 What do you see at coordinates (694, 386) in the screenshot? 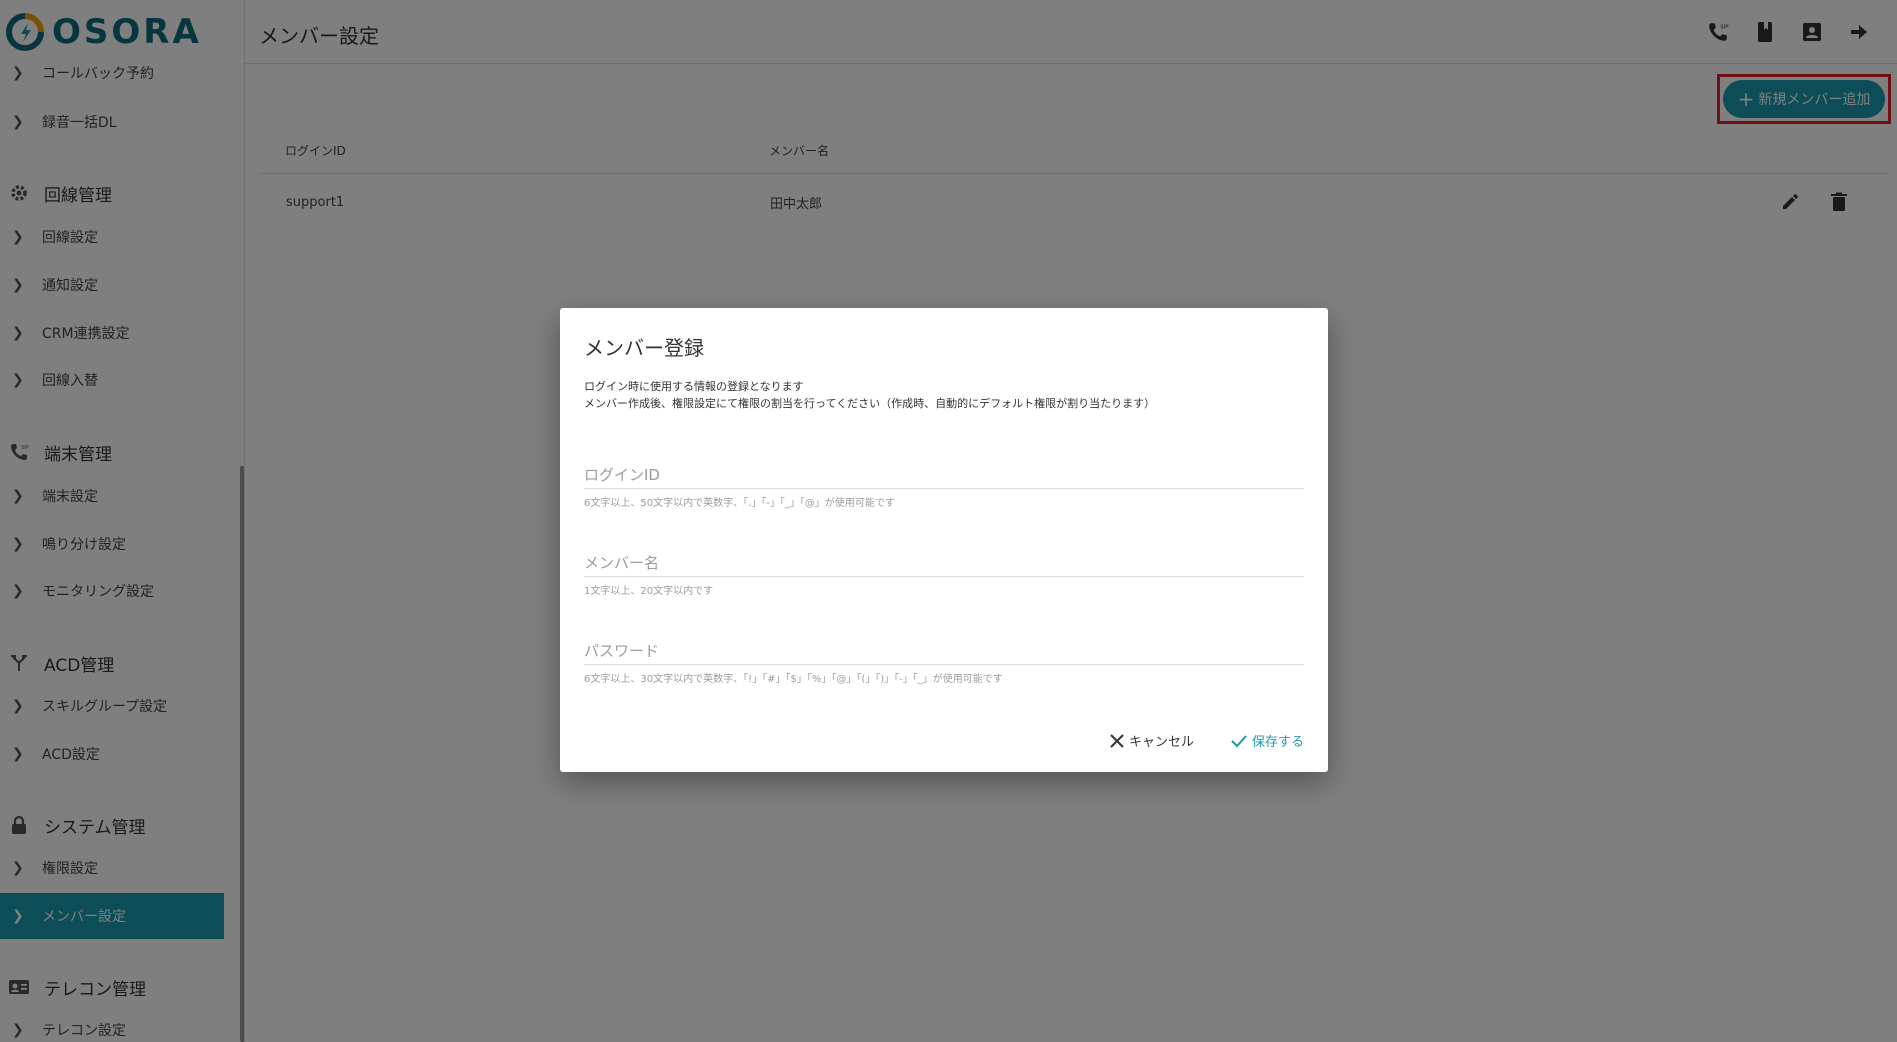
I see `dialog-description-line: ログイン時に使用する情報の登録となります` at bounding box center [694, 386].